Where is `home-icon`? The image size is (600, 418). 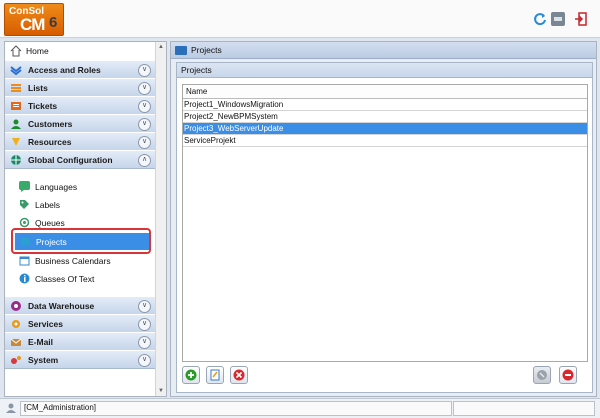
home-icon is located at coordinates (16, 50).